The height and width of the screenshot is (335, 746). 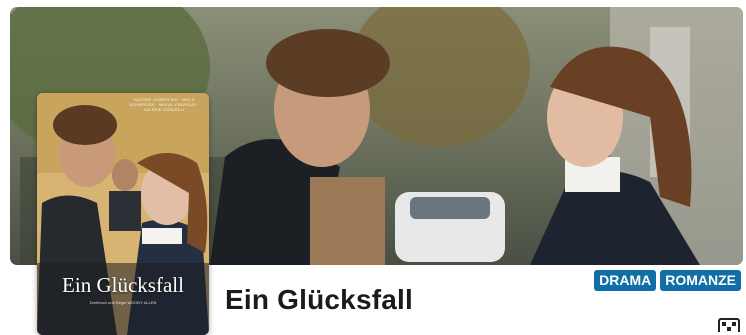 I want to click on genre-tag-romanze: ROMANZE, so click(x=700, y=280).